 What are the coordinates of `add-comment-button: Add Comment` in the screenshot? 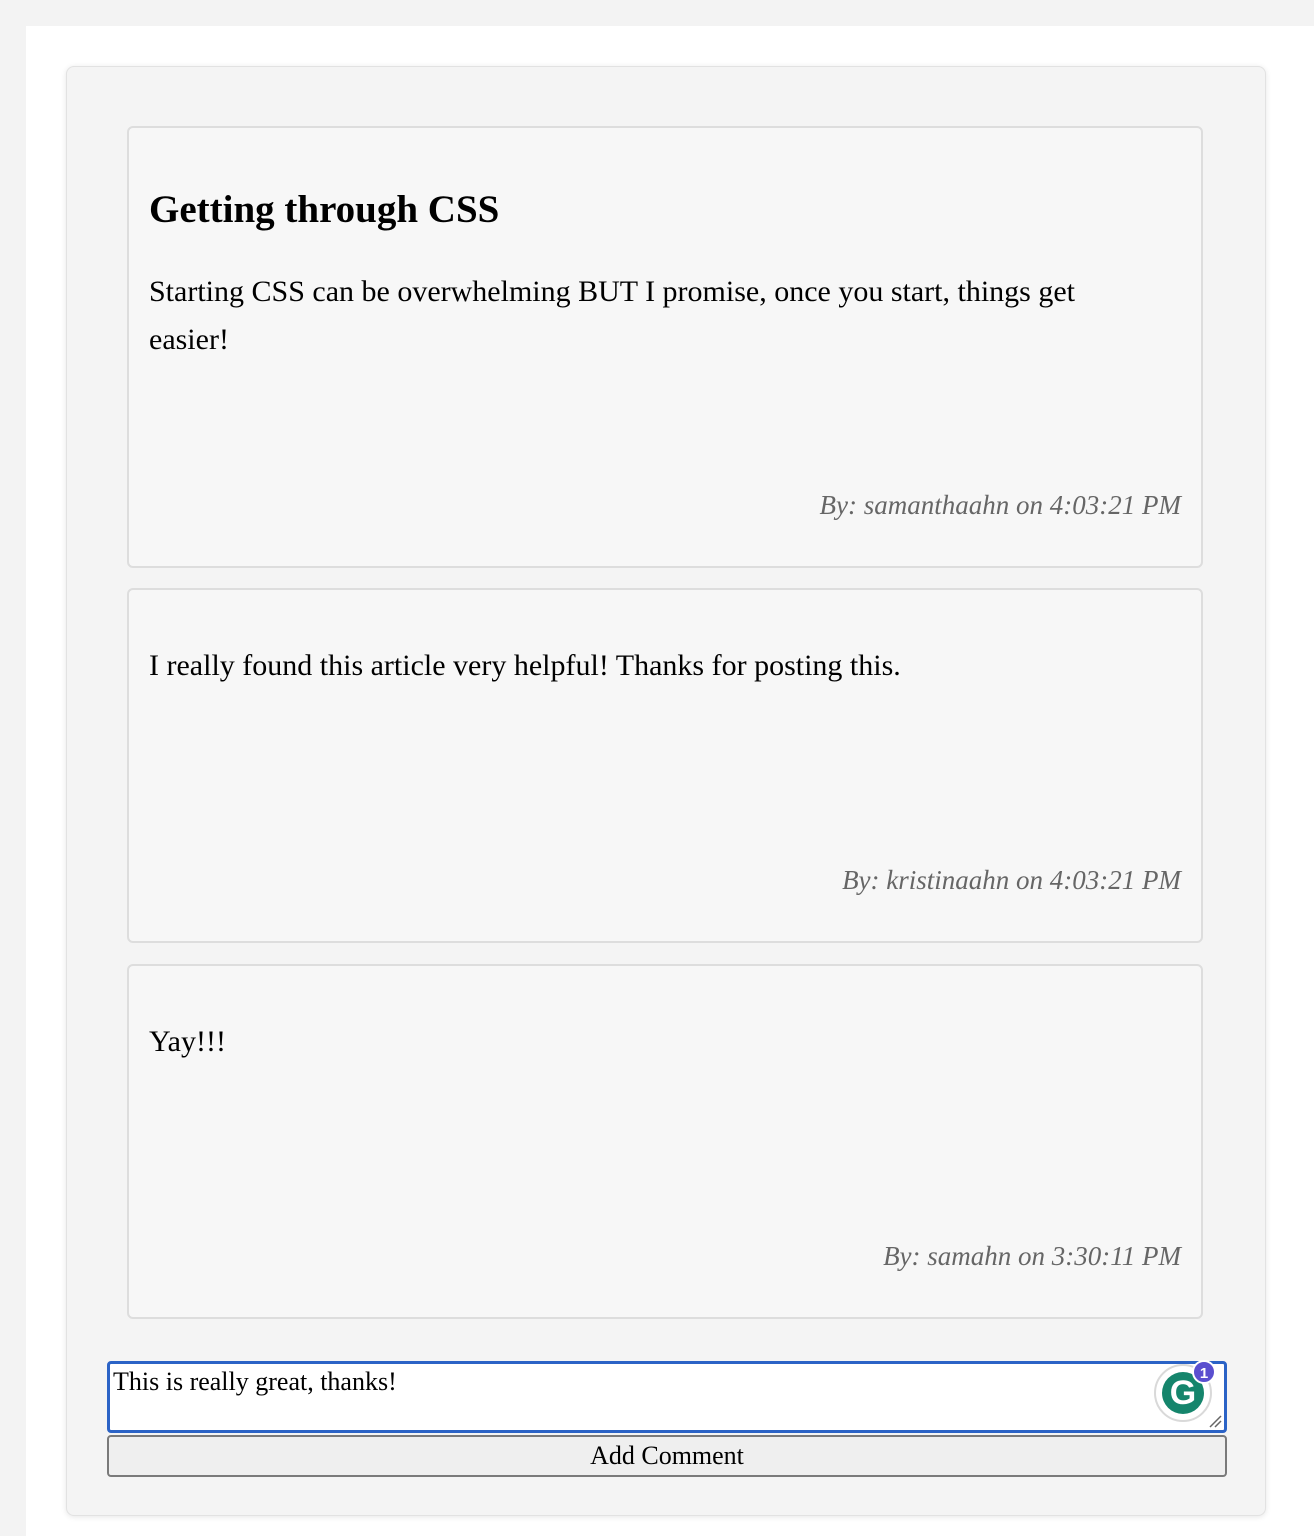 It's located at (667, 1456).